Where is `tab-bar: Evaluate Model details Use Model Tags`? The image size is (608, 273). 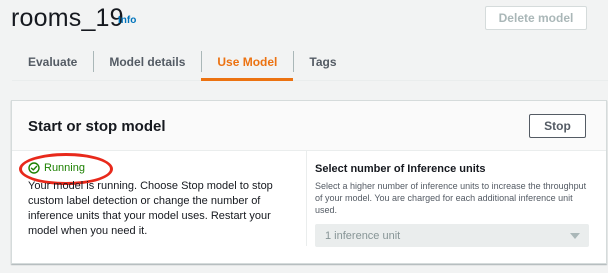
tab-bar: Evaluate Model details Use Model Tags is located at coordinates (310, 62).